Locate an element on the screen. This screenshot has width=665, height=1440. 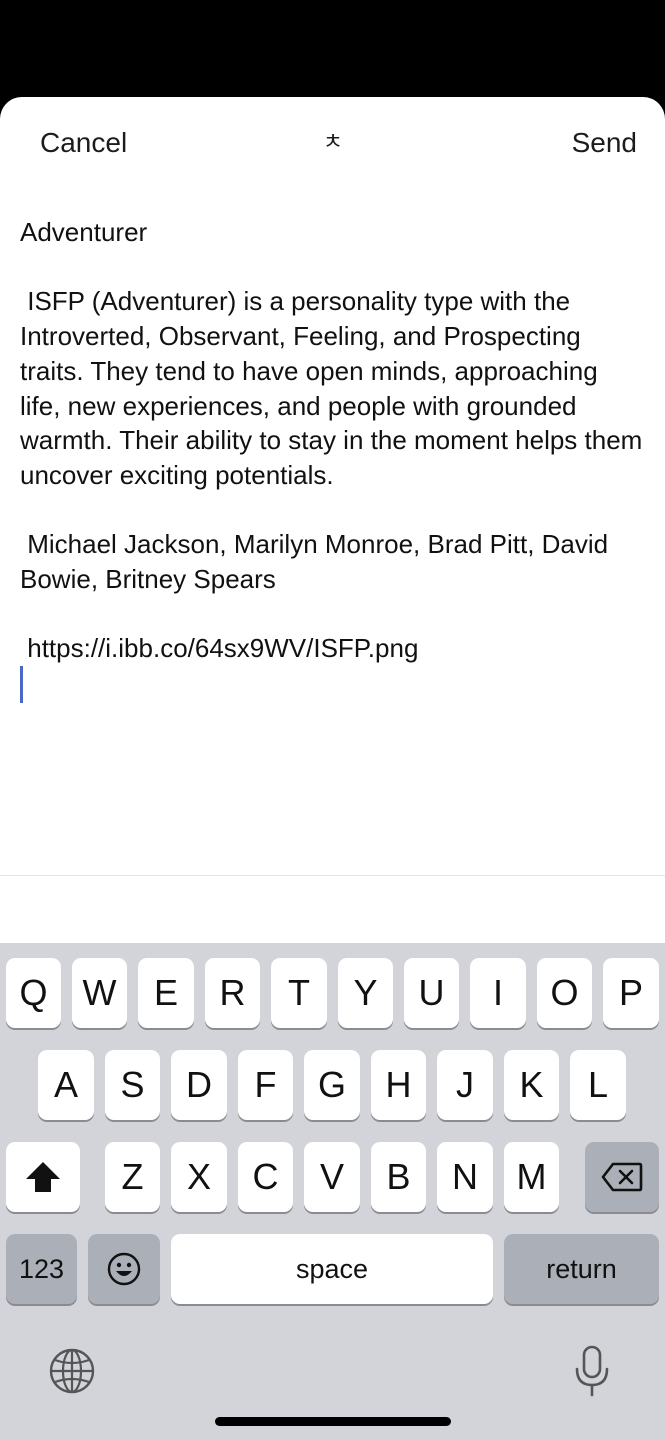
key-h: H is located at coordinates (398, 1085).